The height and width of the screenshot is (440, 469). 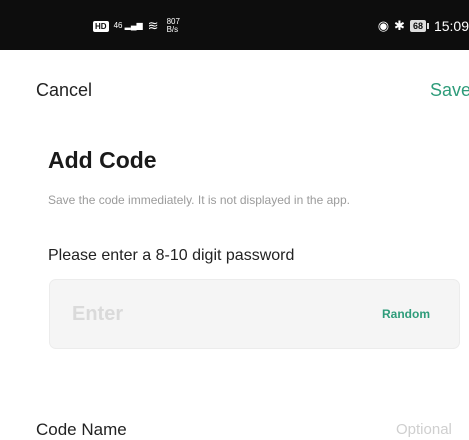 What do you see at coordinates (153, 25) in the screenshot?
I see `wifi-icon: ≋` at bounding box center [153, 25].